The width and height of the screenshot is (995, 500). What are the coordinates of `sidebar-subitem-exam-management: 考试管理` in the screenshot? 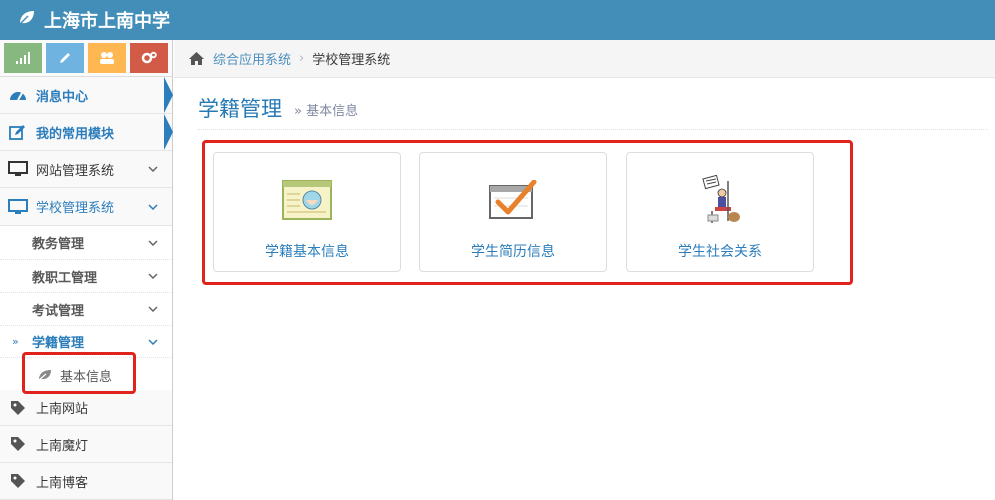 It's located at (86, 309).